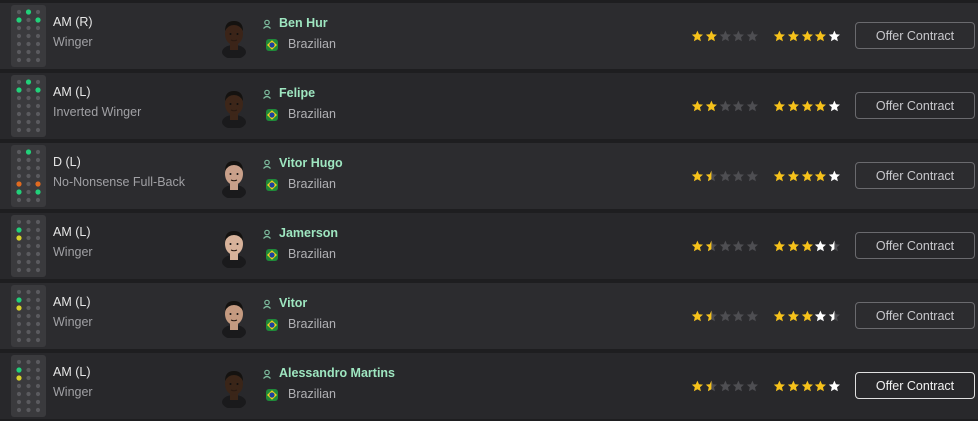 The width and height of the screenshot is (978, 421). I want to click on player-name: Alessandro Martins, so click(337, 373).